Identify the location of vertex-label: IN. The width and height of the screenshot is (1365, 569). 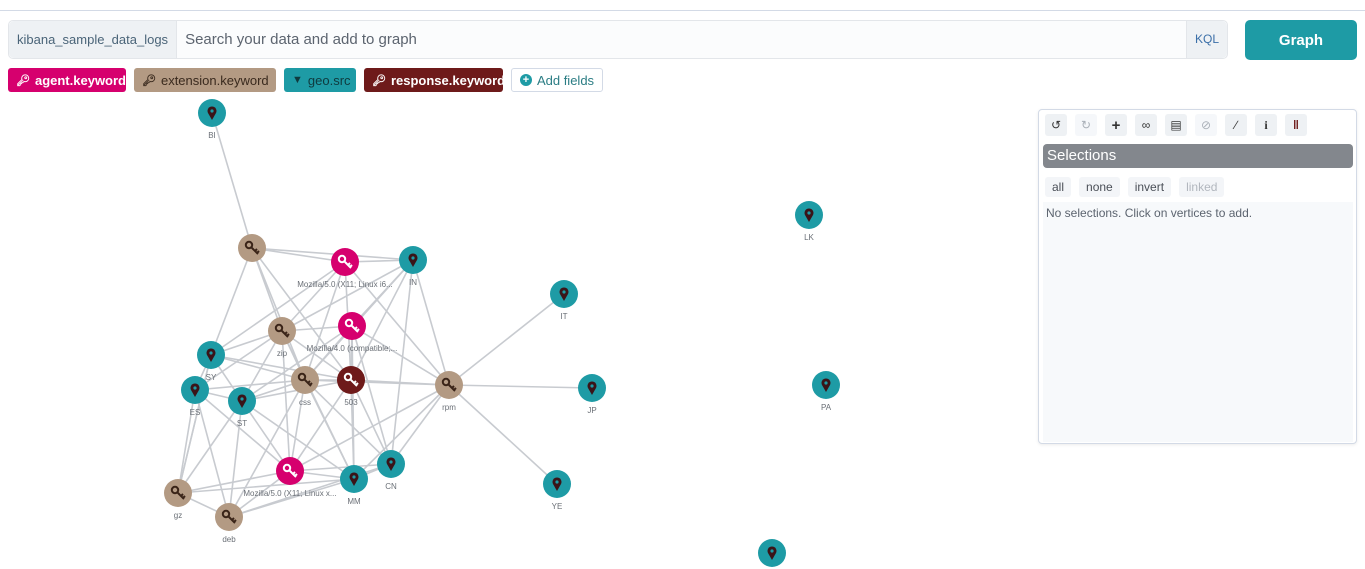
(413, 282).